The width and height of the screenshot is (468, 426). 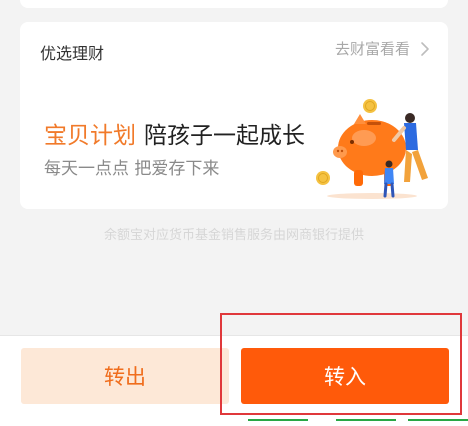 I want to click on go-to-wealth-link: 去财富看看, so click(x=384, y=48).